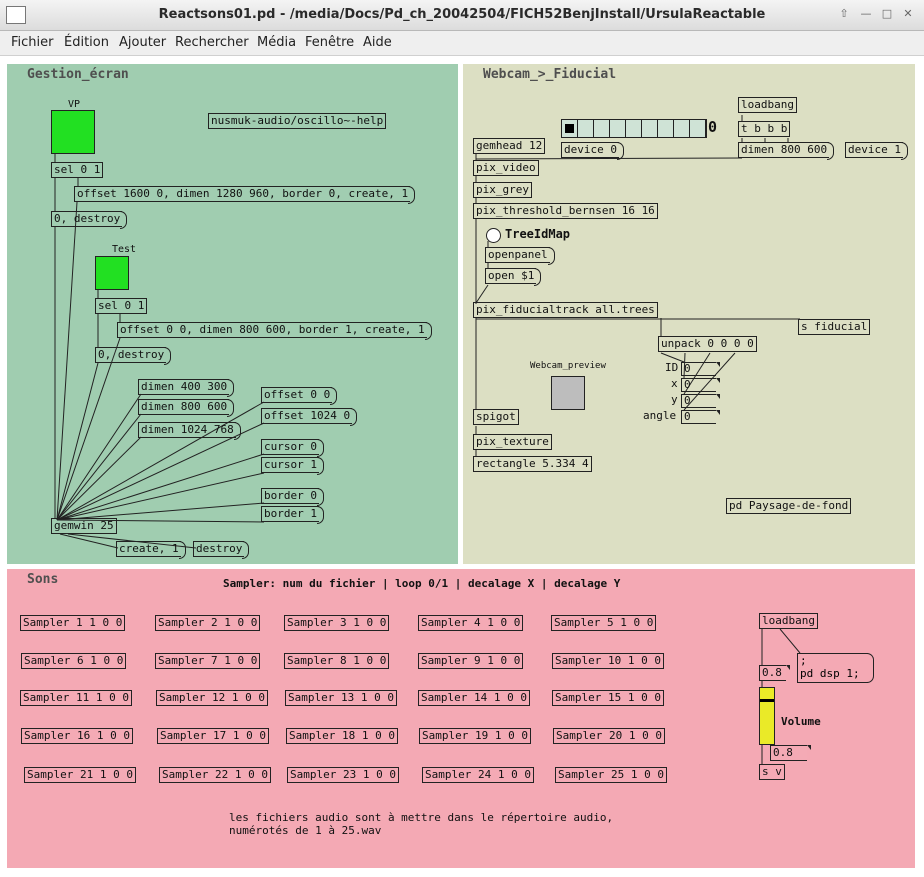 This screenshot has width=924, height=877. Describe the element at coordinates (341, 698) in the screenshot. I see `sampler-13: Sampler 13 1 0 0` at that location.